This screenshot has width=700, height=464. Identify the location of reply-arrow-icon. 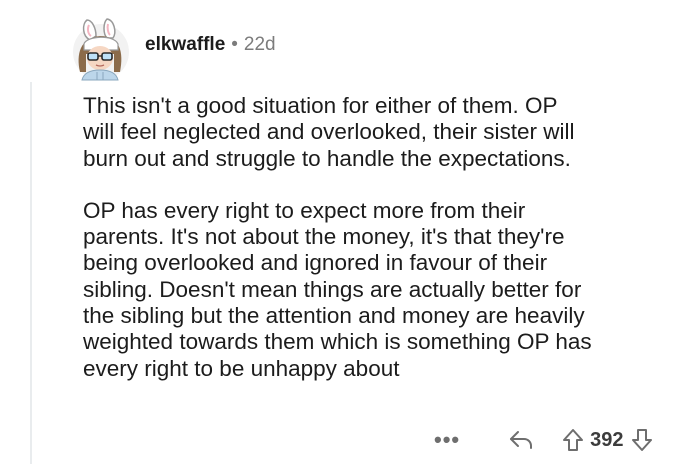
(521, 440).